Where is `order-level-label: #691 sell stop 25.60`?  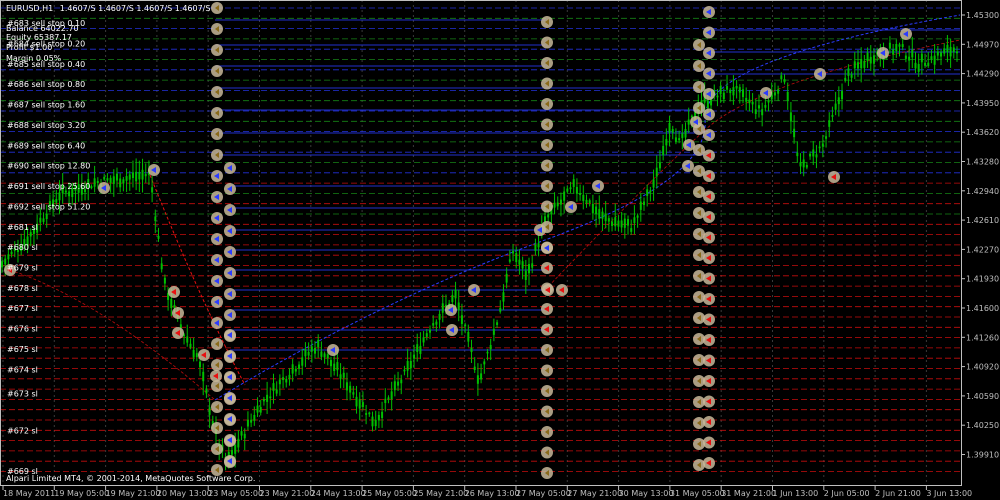
order-level-label: #691 sell stop 25.60 is located at coordinates (48, 186).